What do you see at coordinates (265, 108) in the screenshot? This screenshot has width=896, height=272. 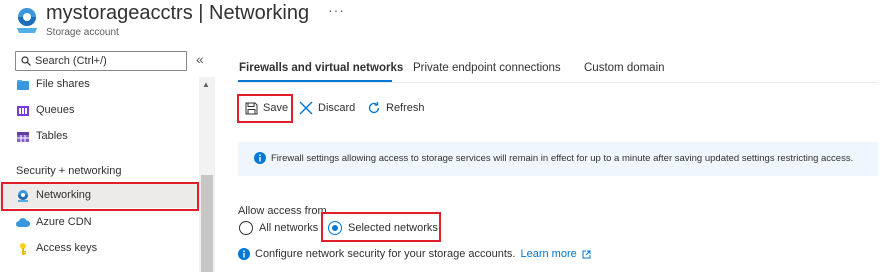 I see `highlight-save` at bounding box center [265, 108].